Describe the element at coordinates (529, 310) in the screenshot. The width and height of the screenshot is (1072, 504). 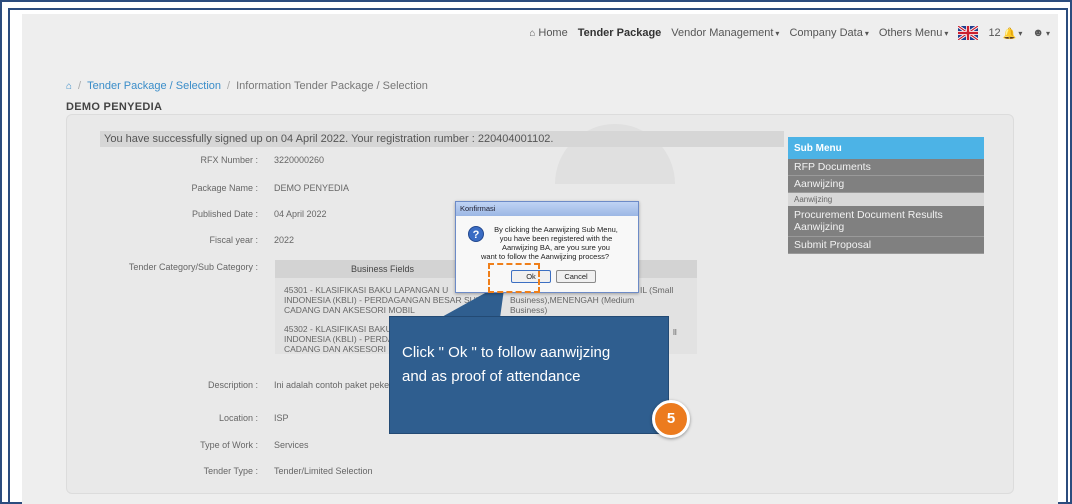
I see `cell-line: Business)` at that location.